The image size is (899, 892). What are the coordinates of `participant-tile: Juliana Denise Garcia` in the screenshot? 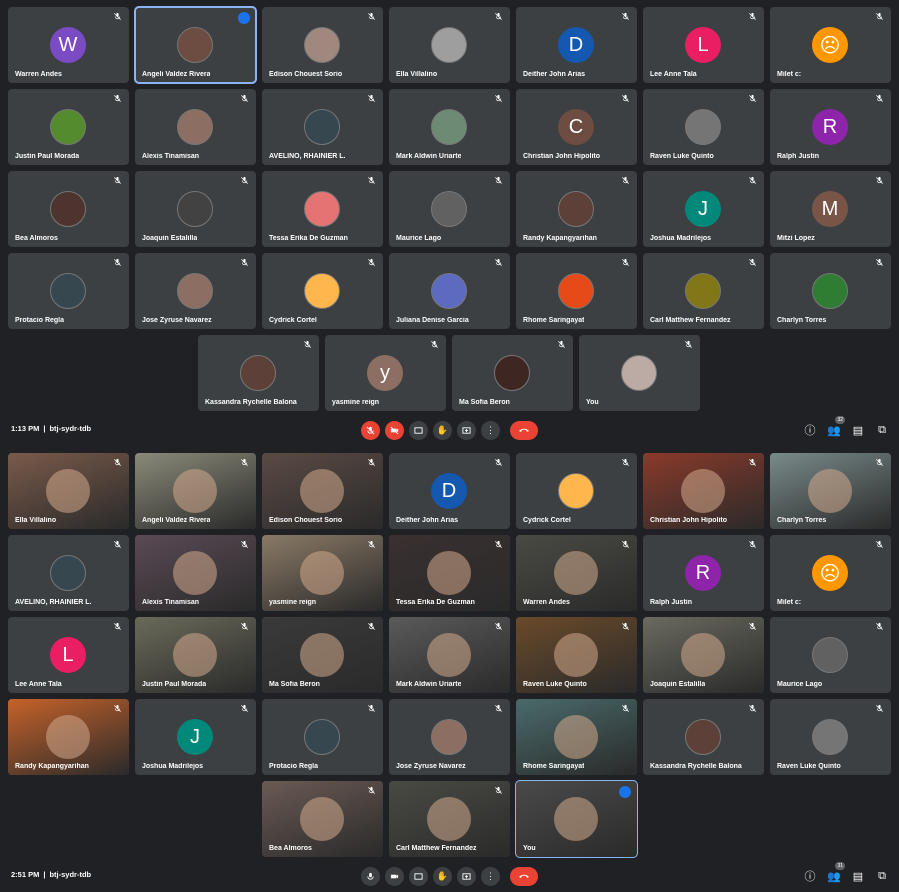 It's located at (449, 291).